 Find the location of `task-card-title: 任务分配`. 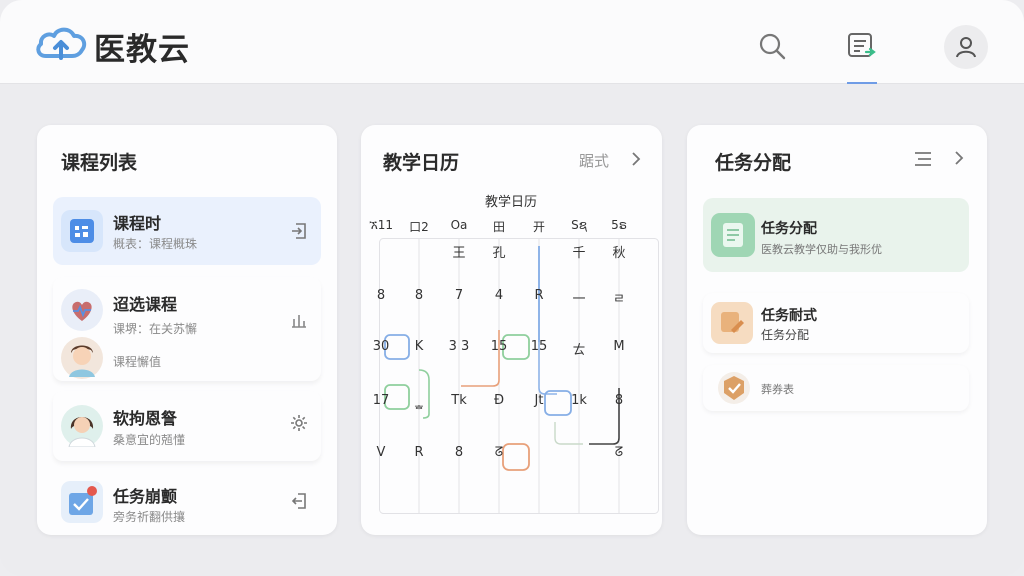

task-card-title: 任务分配 is located at coordinates (753, 163).